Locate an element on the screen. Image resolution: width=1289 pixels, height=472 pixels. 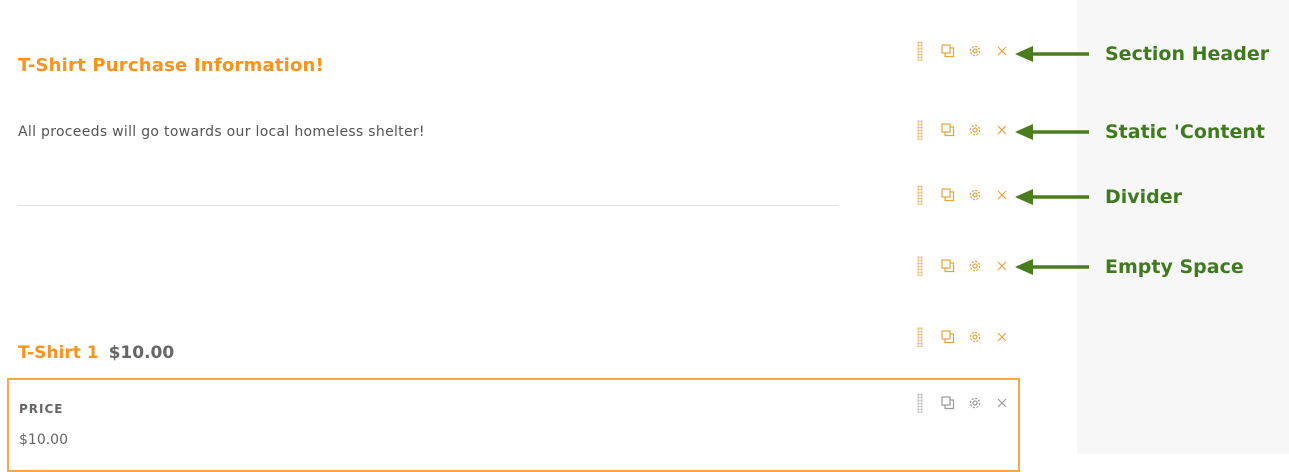
product-header: T-Shirt 1 $10.00 is located at coordinates (96, 353).